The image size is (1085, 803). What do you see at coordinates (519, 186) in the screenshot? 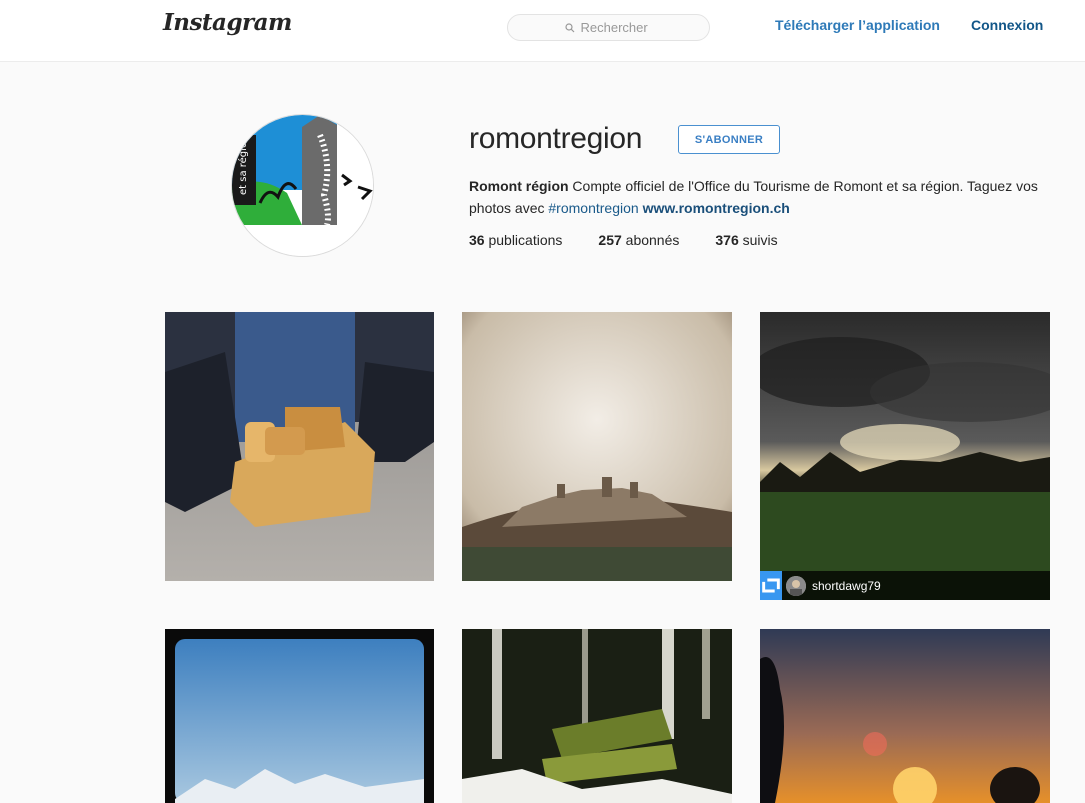
I see `profile-display-name: Romont région` at bounding box center [519, 186].